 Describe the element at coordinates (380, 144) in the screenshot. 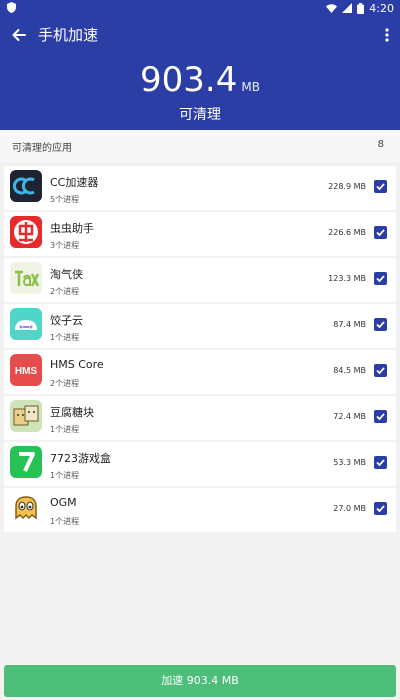

I see `section-count: 8` at that location.